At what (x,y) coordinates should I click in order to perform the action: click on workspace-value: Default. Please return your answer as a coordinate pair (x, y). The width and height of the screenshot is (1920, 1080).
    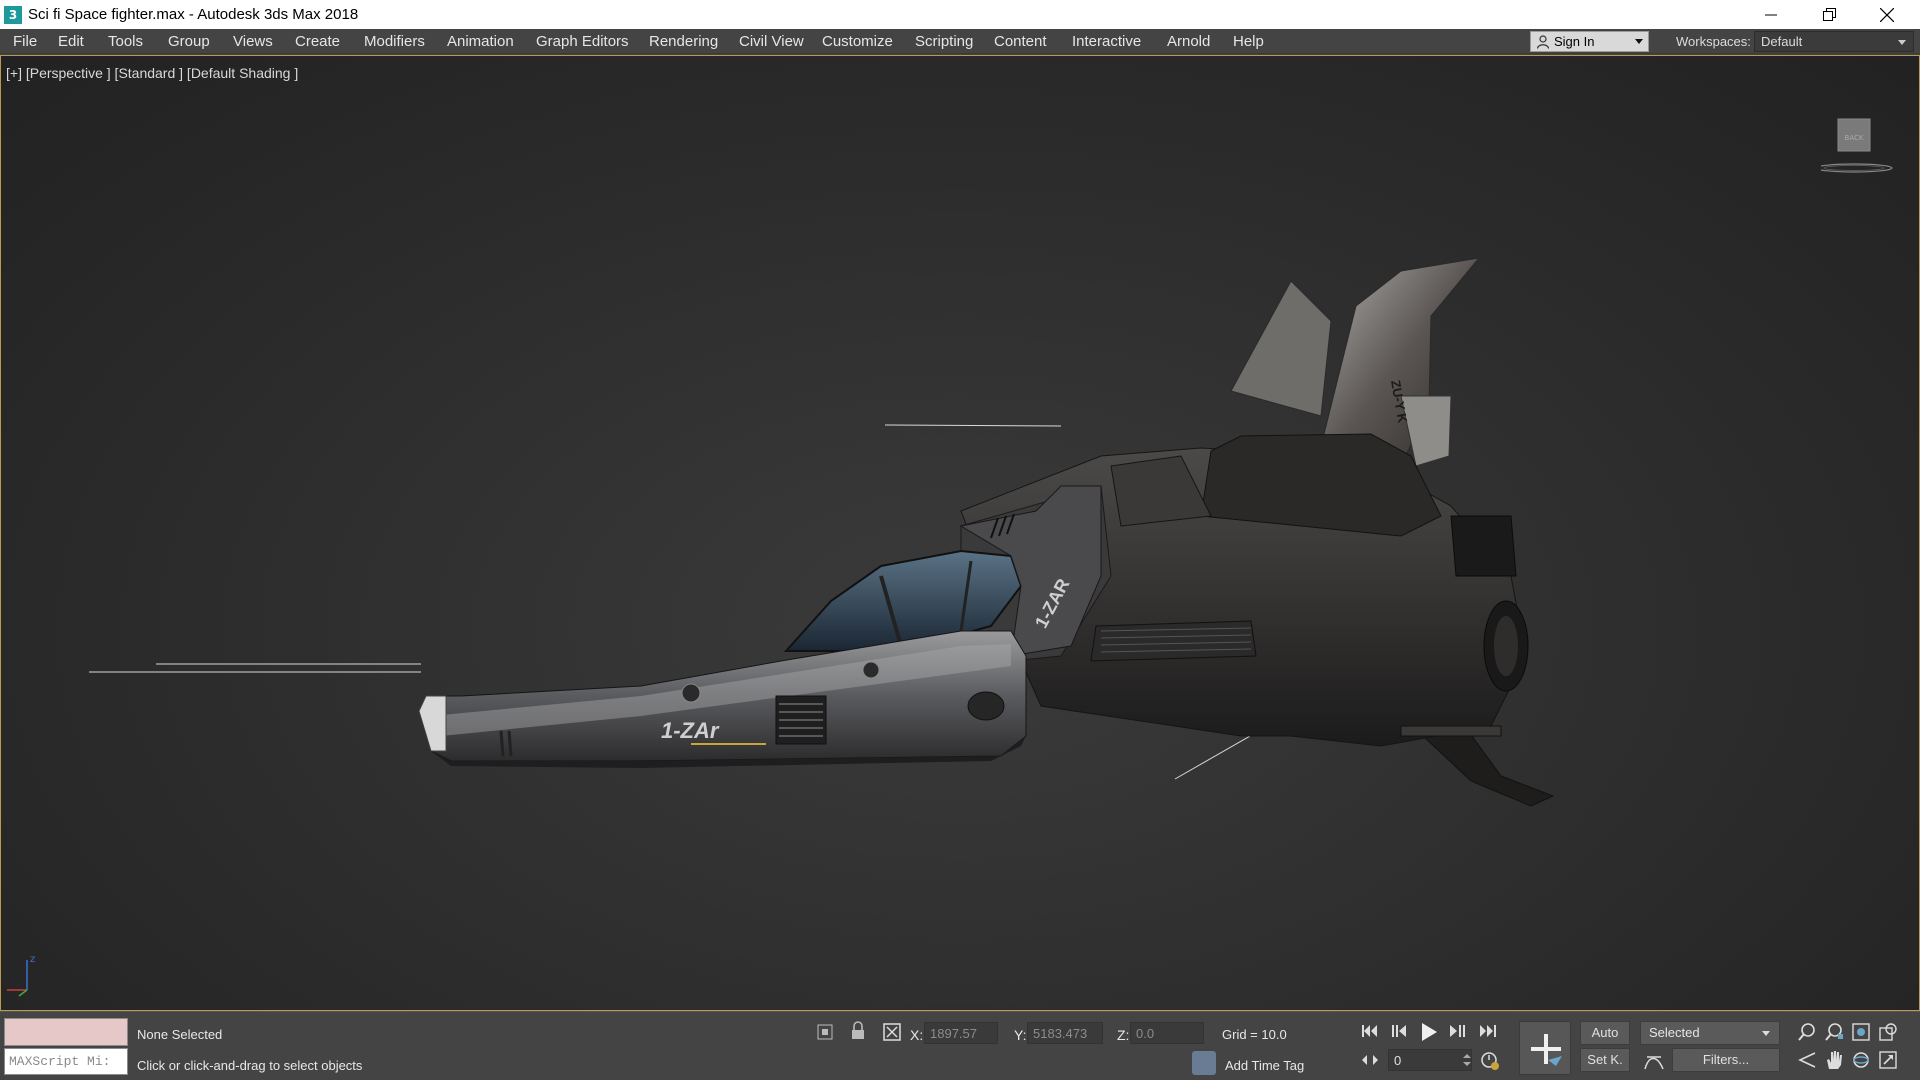
    Looking at the image, I should click on (1782, 41).